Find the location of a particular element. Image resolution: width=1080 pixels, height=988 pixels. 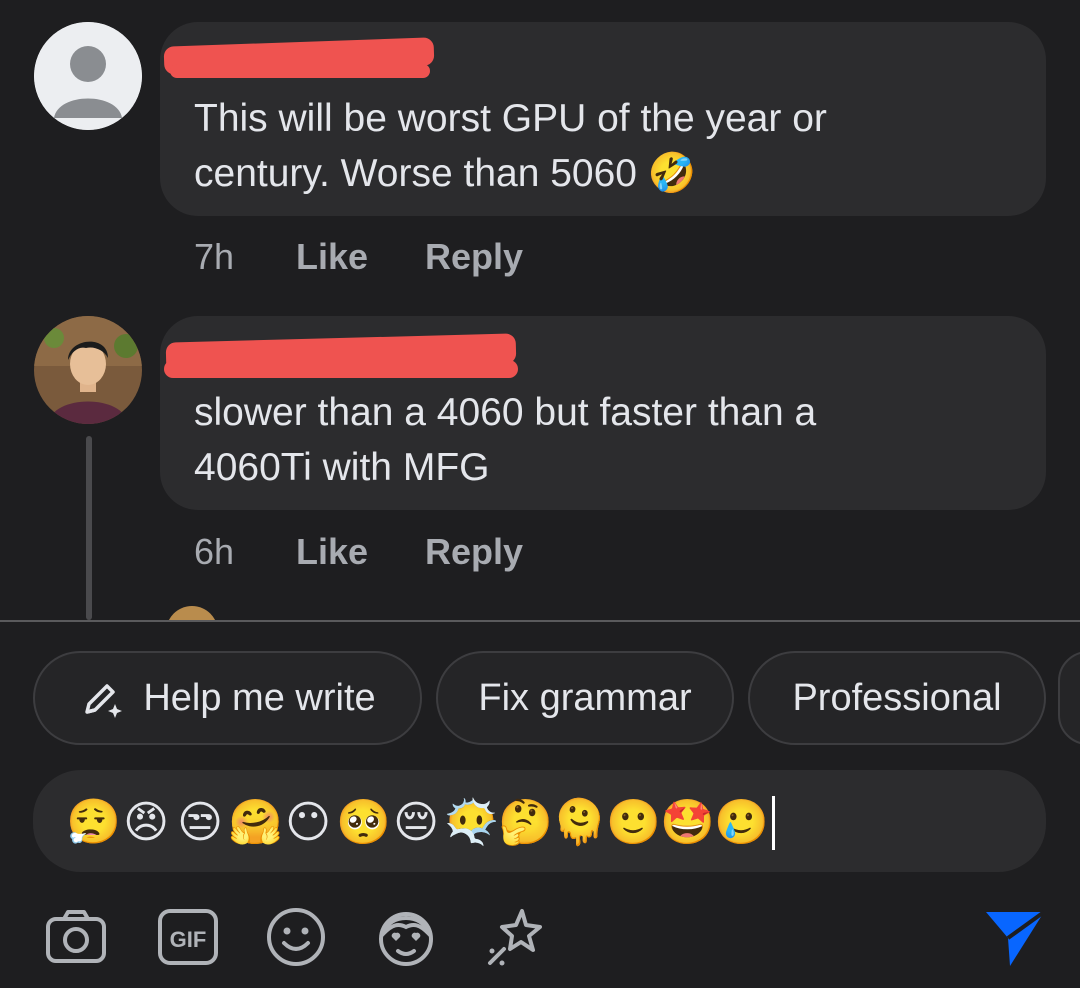

comment-text-1-line2: century. Worse than 5060 🤣 is located at coordinates (445, 173).